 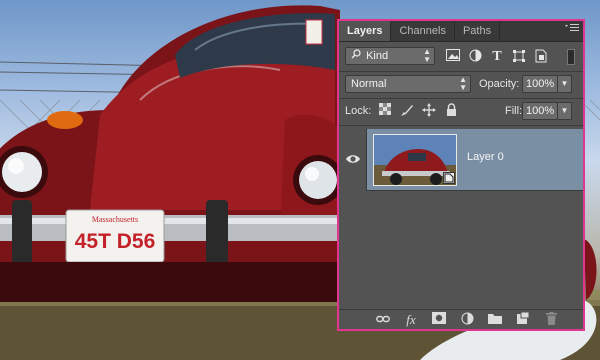 What do you see at coordinates (485, 157) in the screenshot?
I see `layer-name: Layer 0` at bounding box center [485, 157].